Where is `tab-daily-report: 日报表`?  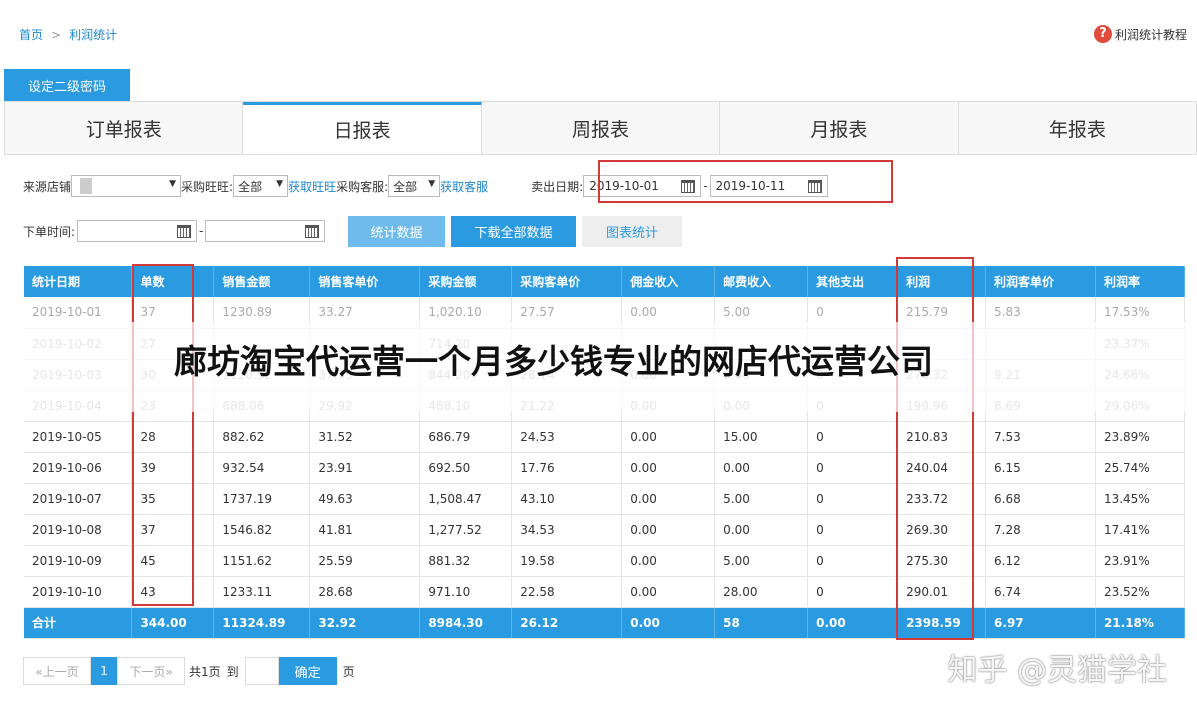 tab-daily-report: 日报表 is located at coordinates (362, 128).